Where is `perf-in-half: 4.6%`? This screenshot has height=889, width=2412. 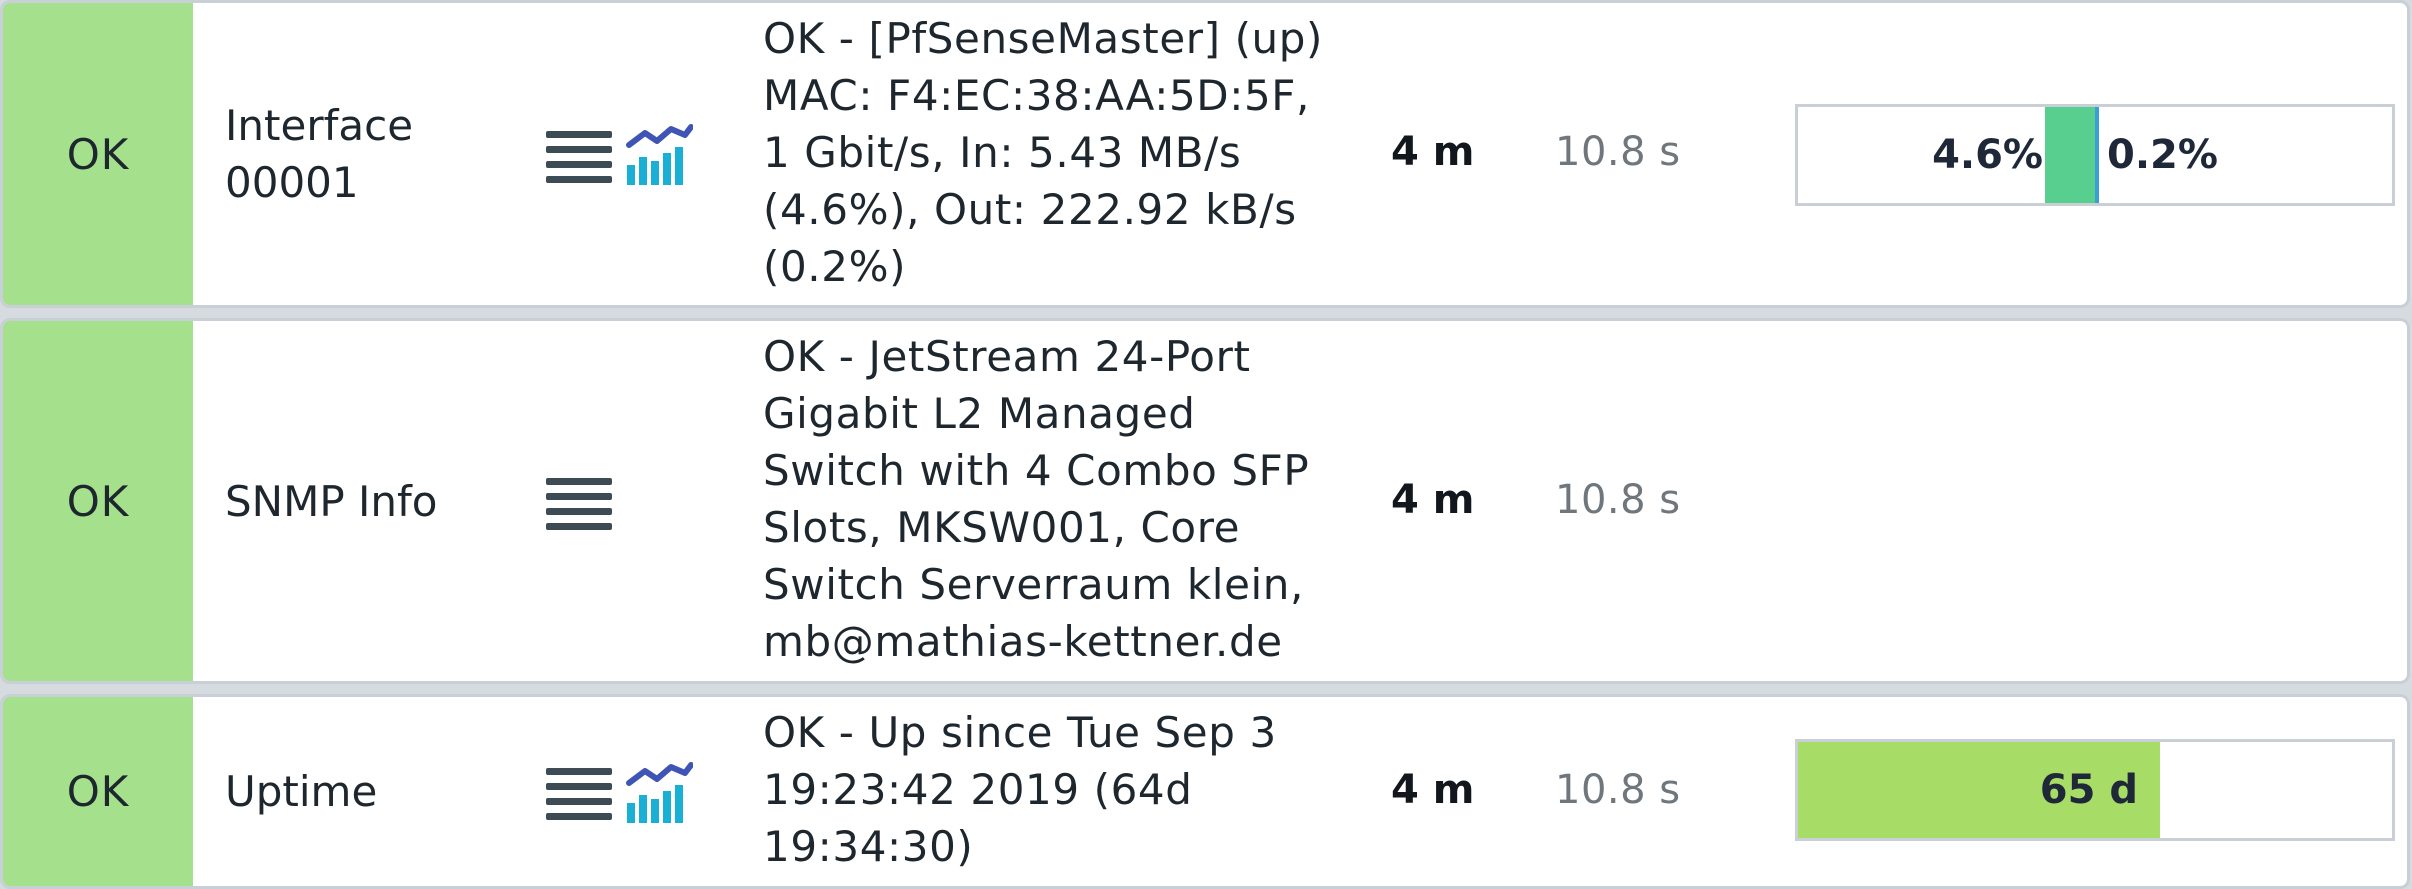
perf-in-half: 4.6% is located at coordinates (1946, 155).